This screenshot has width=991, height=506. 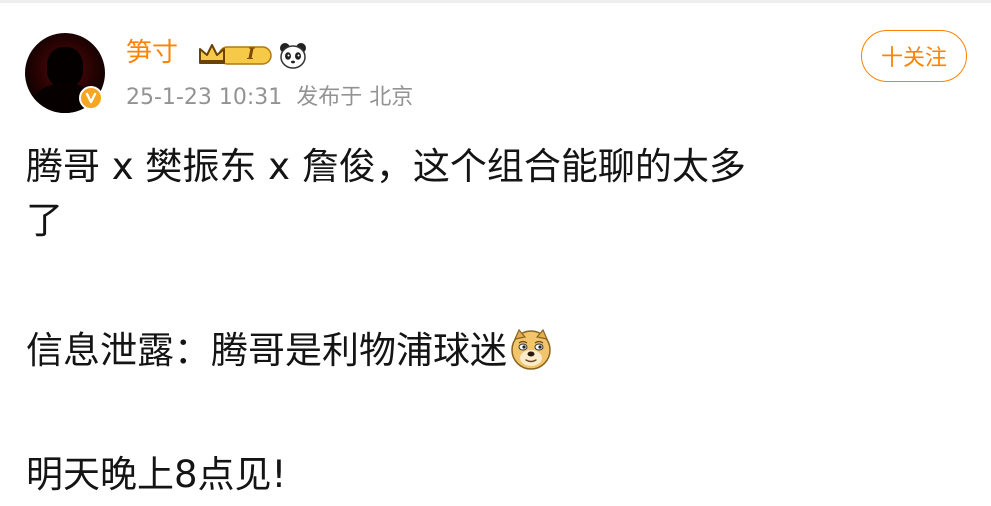 I want to click on panda-icon, so click(x=293, y=56).